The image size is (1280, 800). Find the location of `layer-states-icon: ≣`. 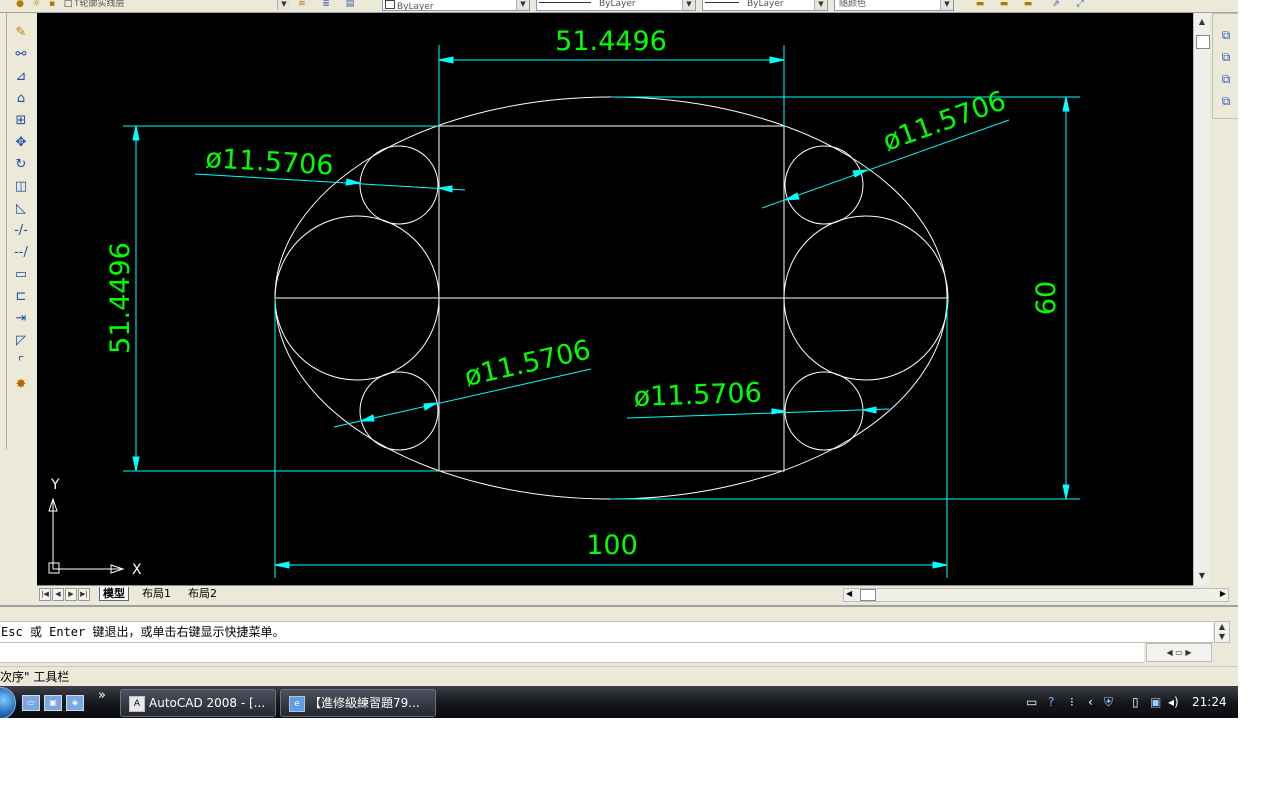

layer-states-icon: ≣ is located at coordinates (326, 5).